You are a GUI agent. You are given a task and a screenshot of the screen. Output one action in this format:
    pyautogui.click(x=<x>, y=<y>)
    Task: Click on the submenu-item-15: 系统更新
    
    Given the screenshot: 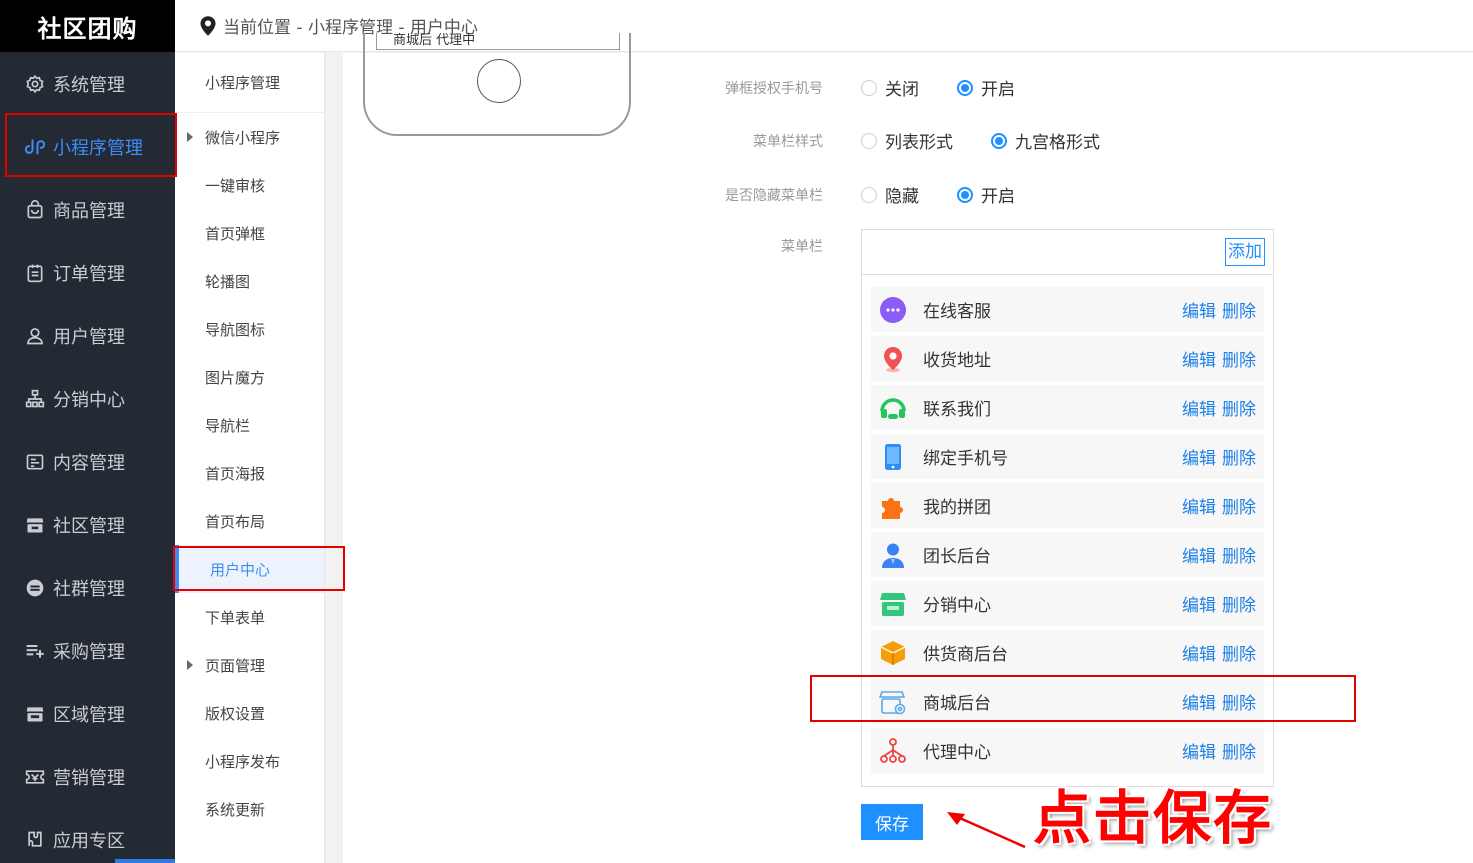 What is the action you would take?
    pyautogui.click(x=249, y=809)
    